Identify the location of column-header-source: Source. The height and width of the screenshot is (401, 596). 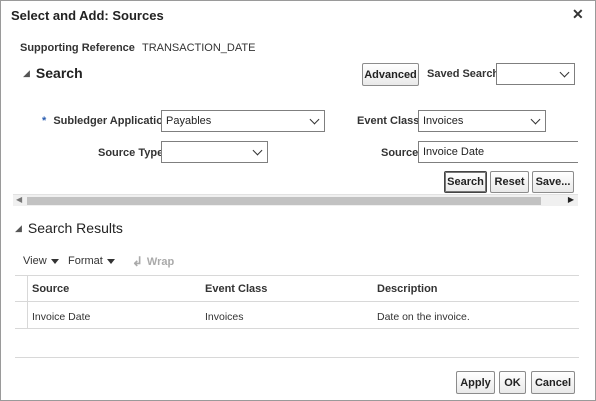
(50, 289).